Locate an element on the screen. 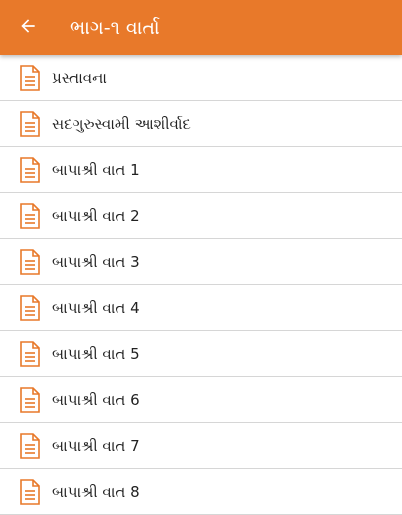  list-item-label: બાપાશ્રી વાત 2 is located at coordinates (96, 215).